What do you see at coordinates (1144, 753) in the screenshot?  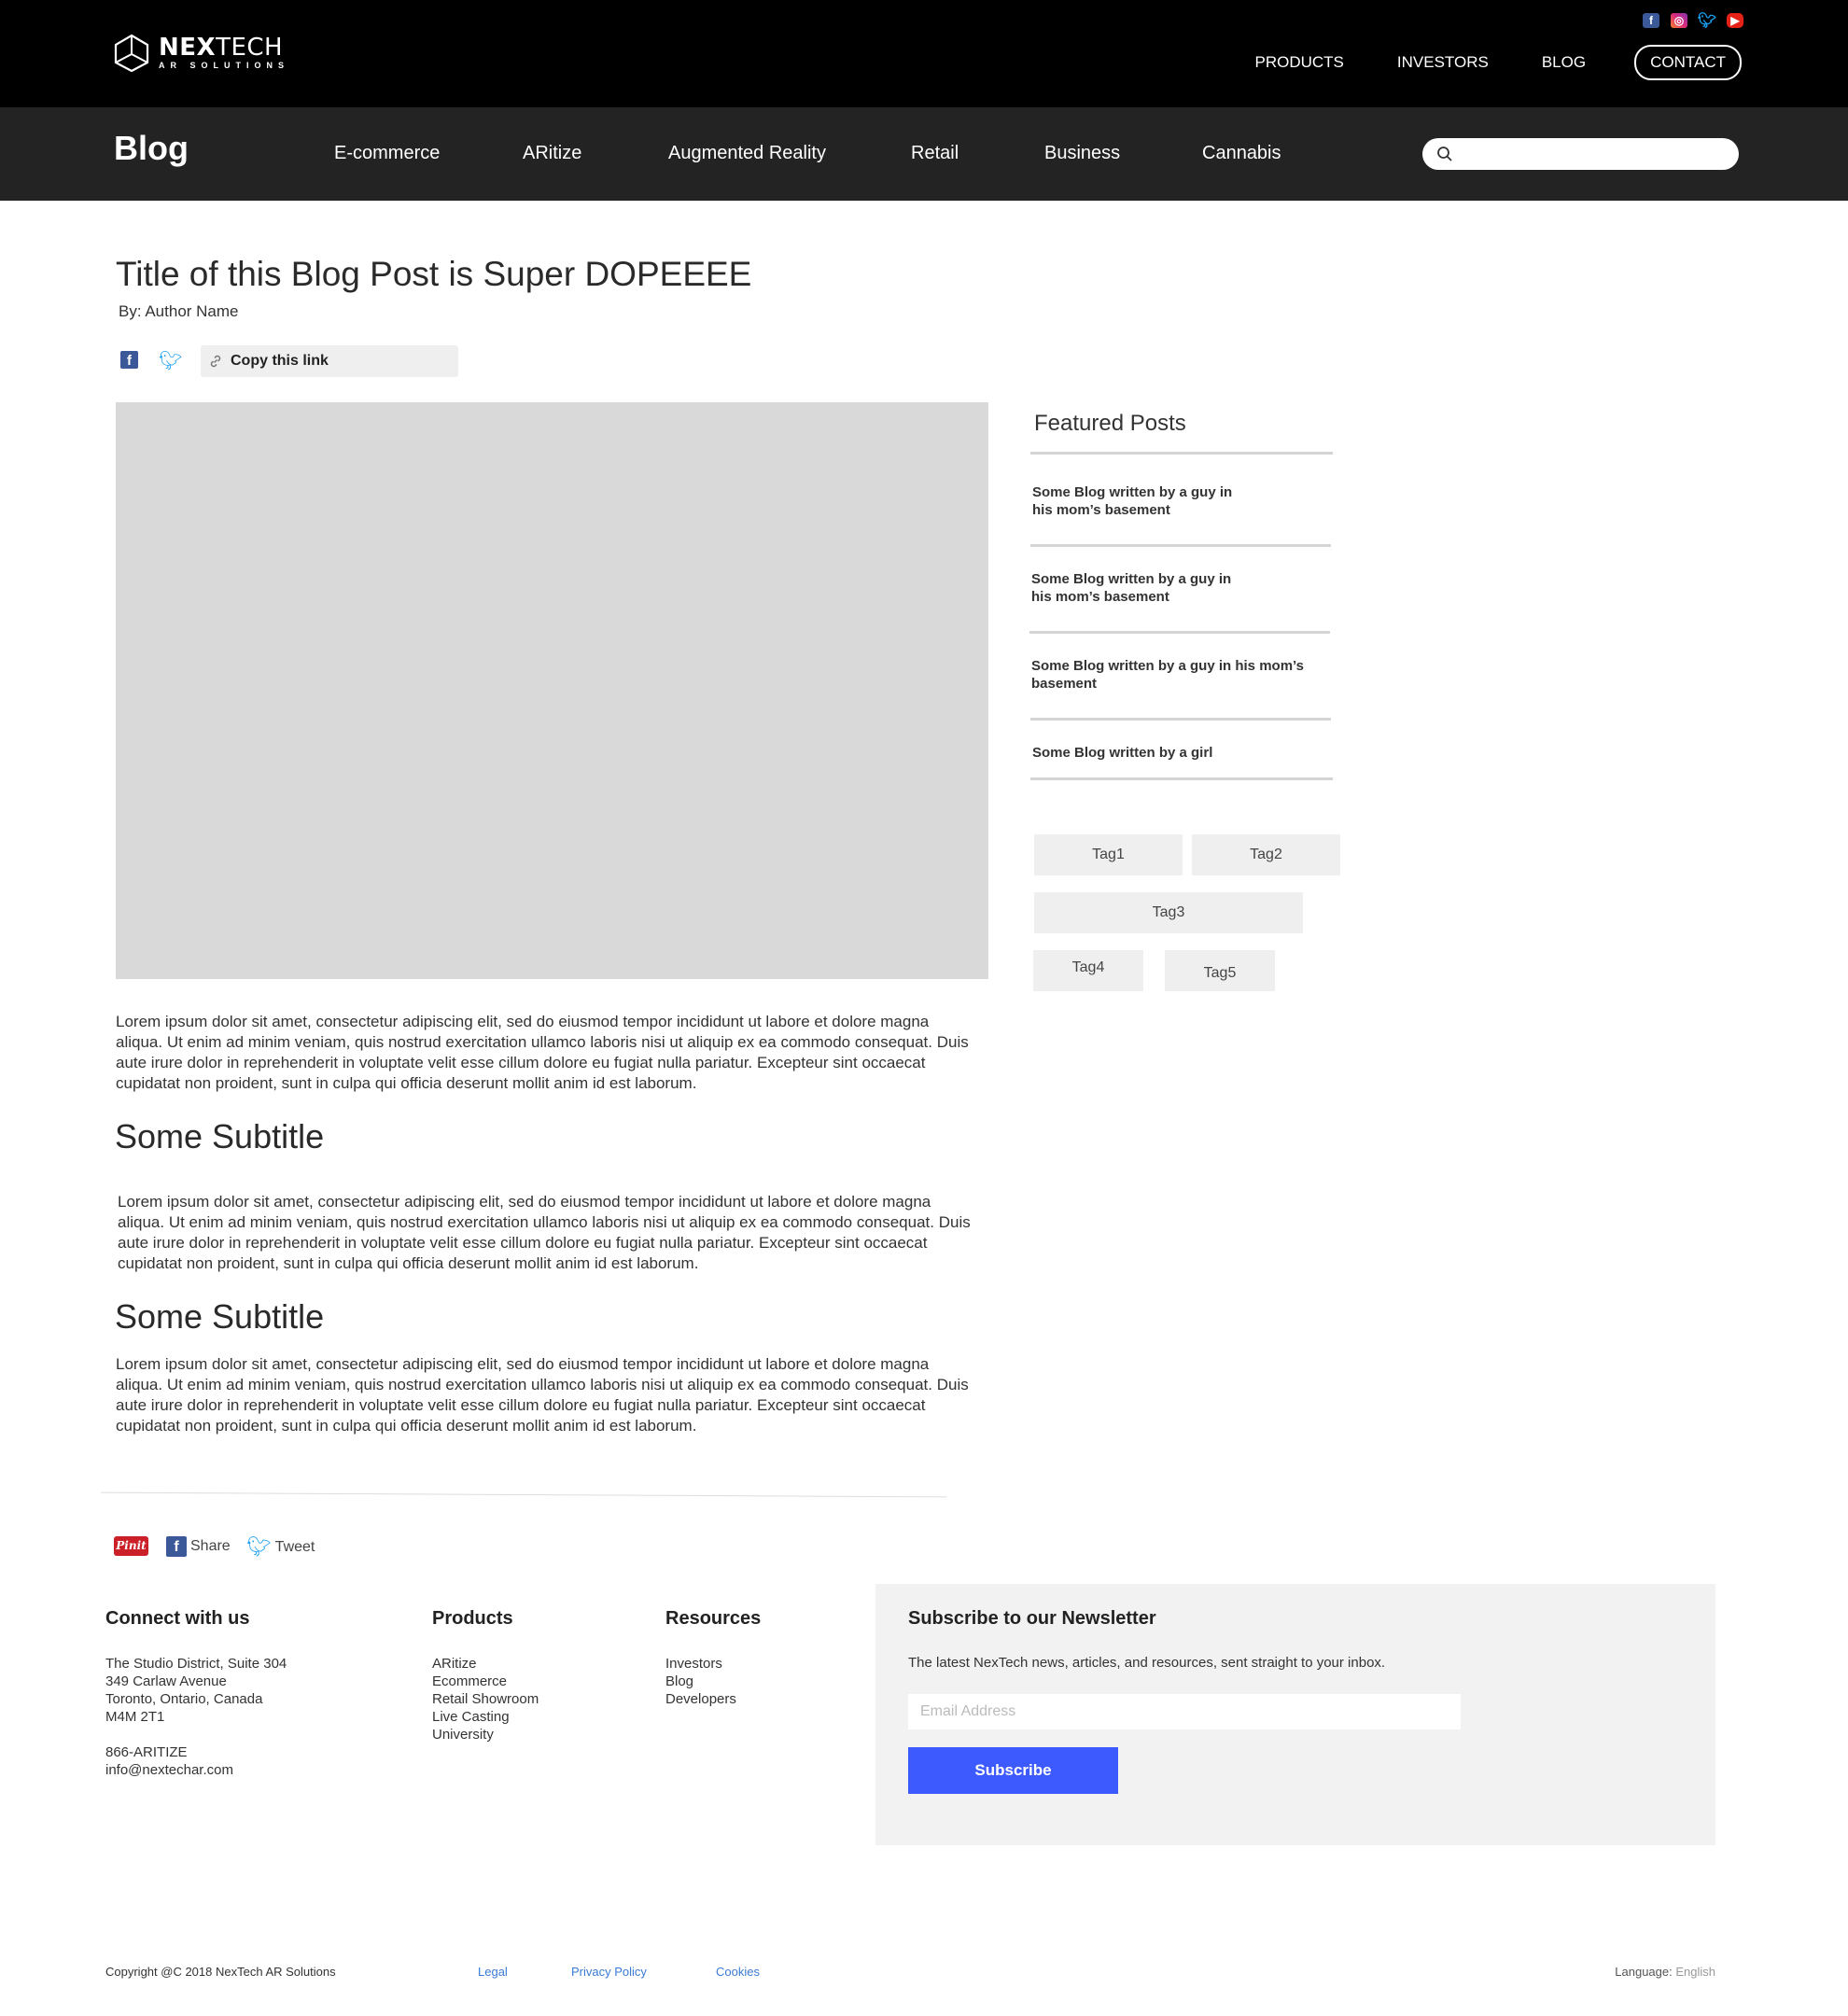 I see `featured-post-link: Some Blog written by a girl` at bounding box center [1144, 753].